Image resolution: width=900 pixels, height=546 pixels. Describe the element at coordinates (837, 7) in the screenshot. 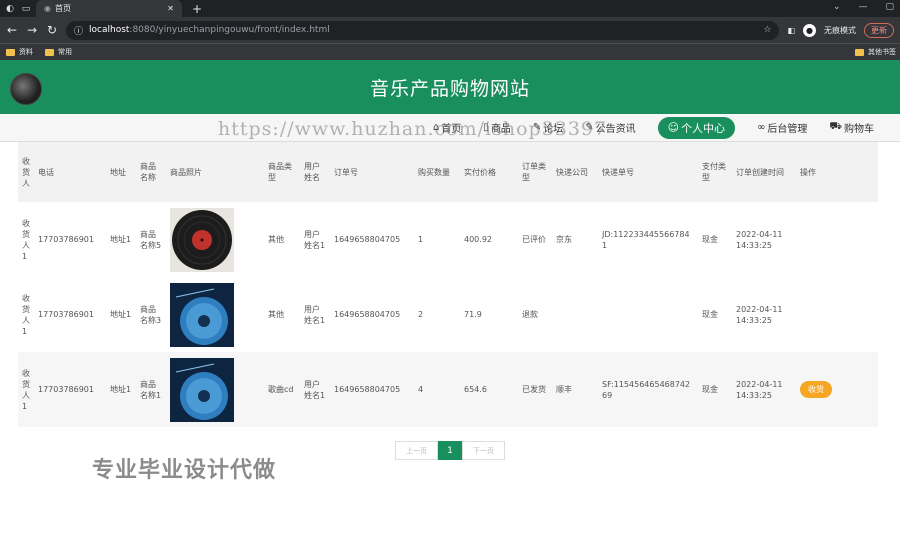

I see `chevron-down-icon: ⌄` at that location.